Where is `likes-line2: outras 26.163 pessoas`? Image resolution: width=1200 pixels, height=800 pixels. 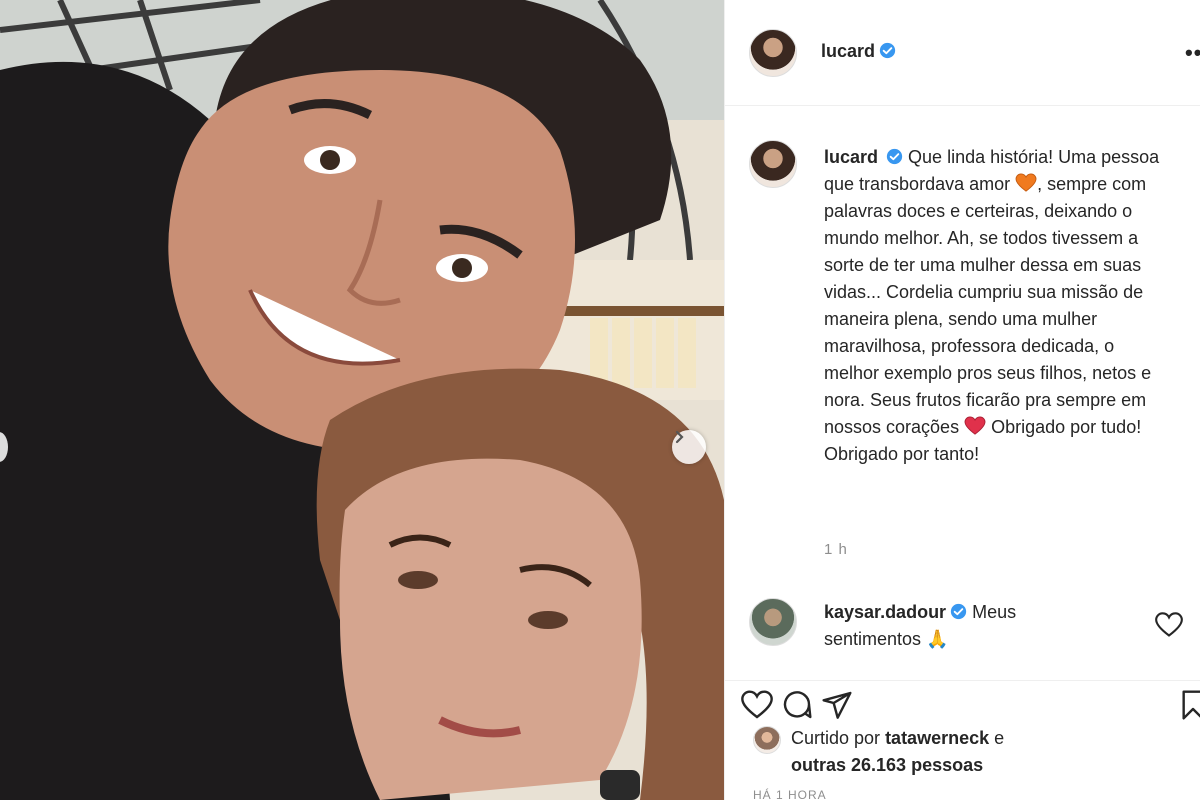
likes-line2: outras 26.163 pessoas is located at coordinates (887, 765).